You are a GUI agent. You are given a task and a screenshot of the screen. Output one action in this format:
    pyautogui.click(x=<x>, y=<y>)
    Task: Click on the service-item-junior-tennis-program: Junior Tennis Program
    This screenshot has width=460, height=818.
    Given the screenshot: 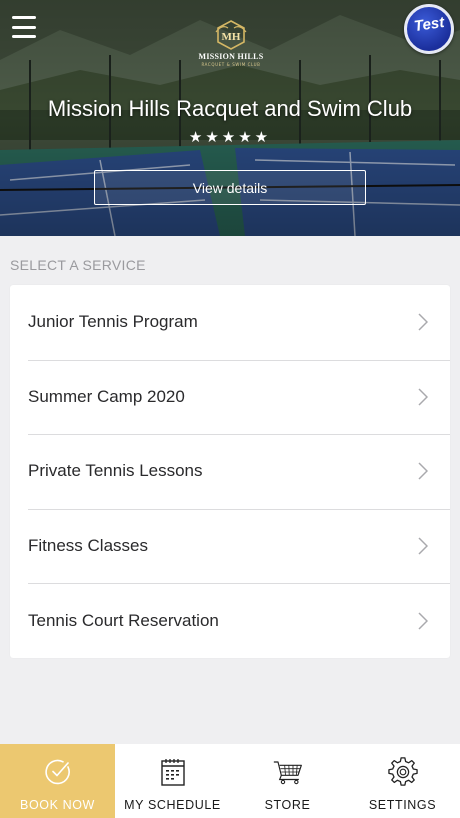 What is the action you would take?
    pyautogui.click(x=230, y=322)
    